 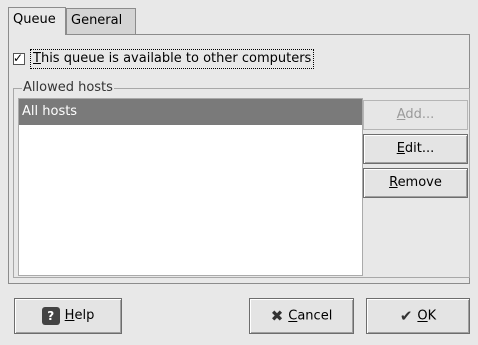 What do you see at coordinates (393, 182) in the screenshot?
I see `remove-mnemonic: R` at bounding box center [393, 182].